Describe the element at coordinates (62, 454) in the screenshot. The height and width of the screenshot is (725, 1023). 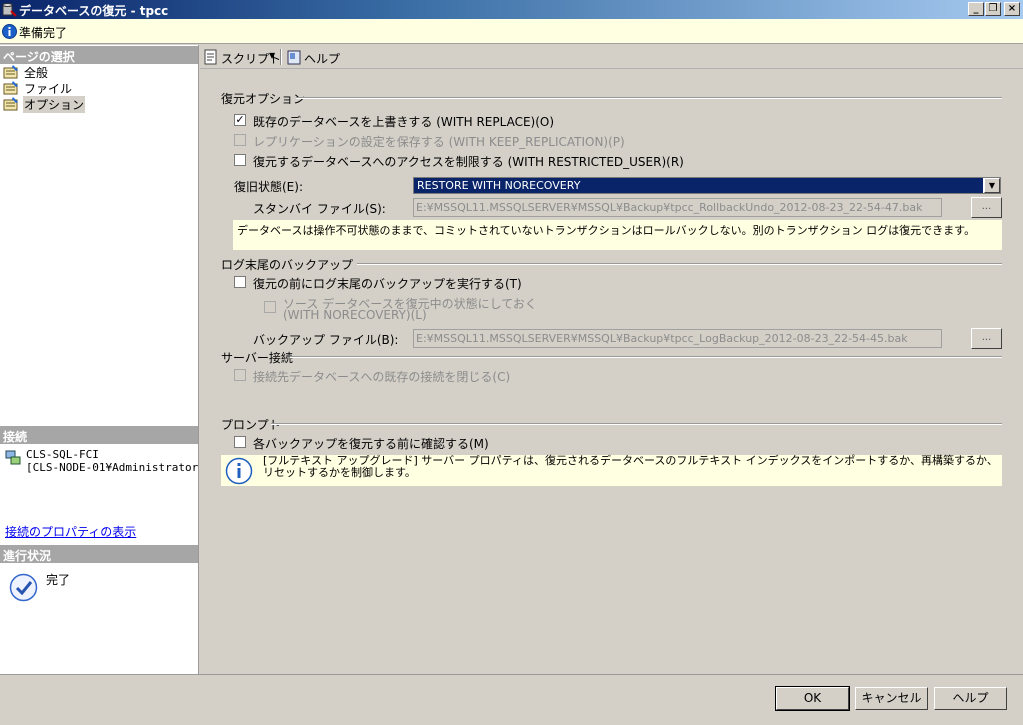
I see `connection-server: CLS-SQL-FCI` at that location.